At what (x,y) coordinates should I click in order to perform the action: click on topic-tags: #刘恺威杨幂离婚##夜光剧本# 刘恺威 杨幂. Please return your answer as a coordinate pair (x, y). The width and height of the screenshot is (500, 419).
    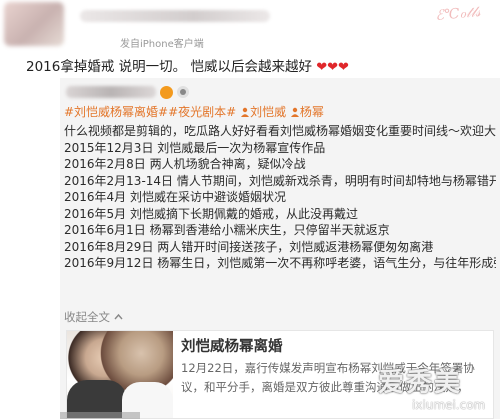
    Looking at the image, I should click on (194, 111).